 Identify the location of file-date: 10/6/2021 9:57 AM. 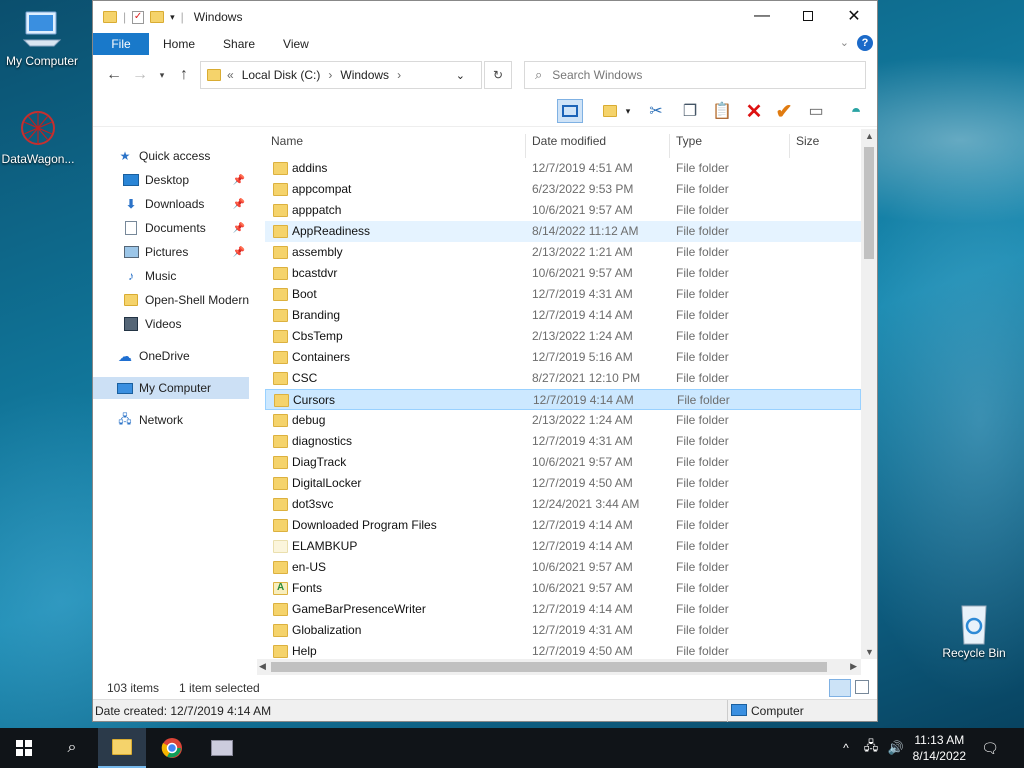
(582, 588).